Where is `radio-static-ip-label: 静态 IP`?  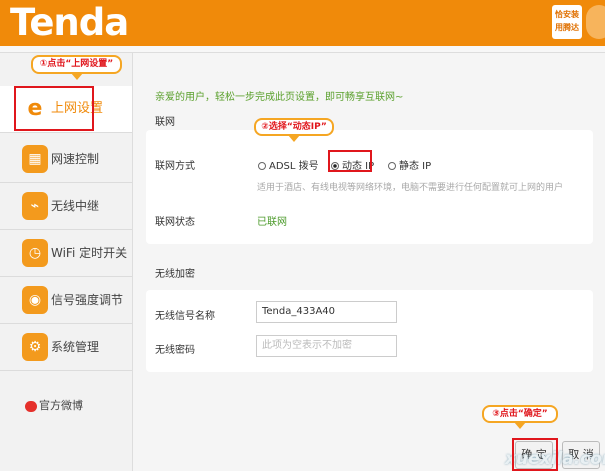
radio-static-ip-label: 静态 IP is located at coordinates (415, 166).